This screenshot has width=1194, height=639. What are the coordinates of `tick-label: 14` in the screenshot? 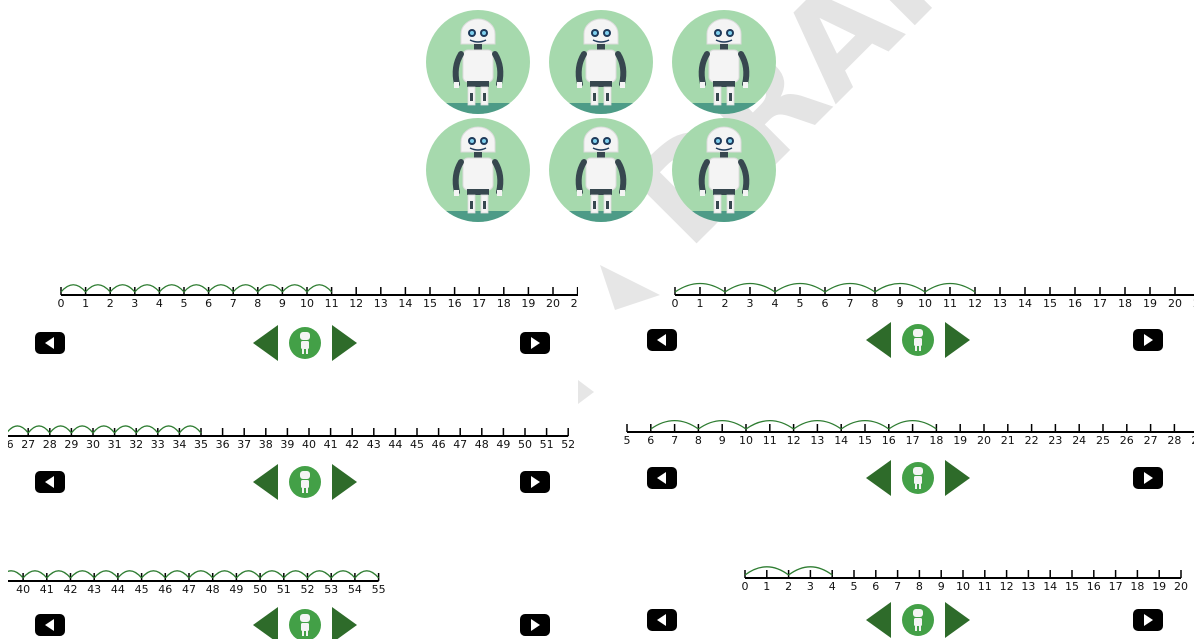 It's located at (1050, 586).